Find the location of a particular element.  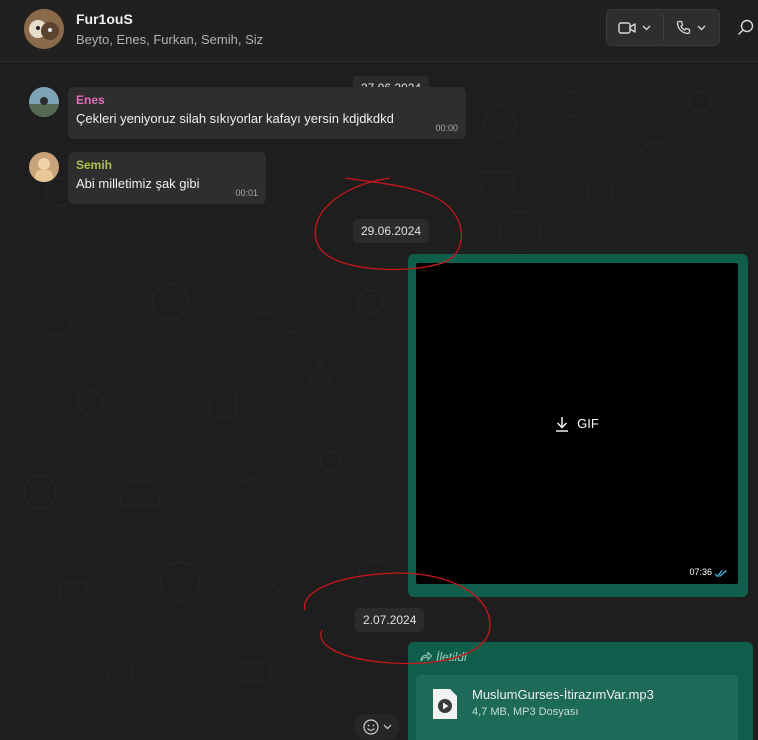

audio-file-icon is located at coordinates (445, 704).